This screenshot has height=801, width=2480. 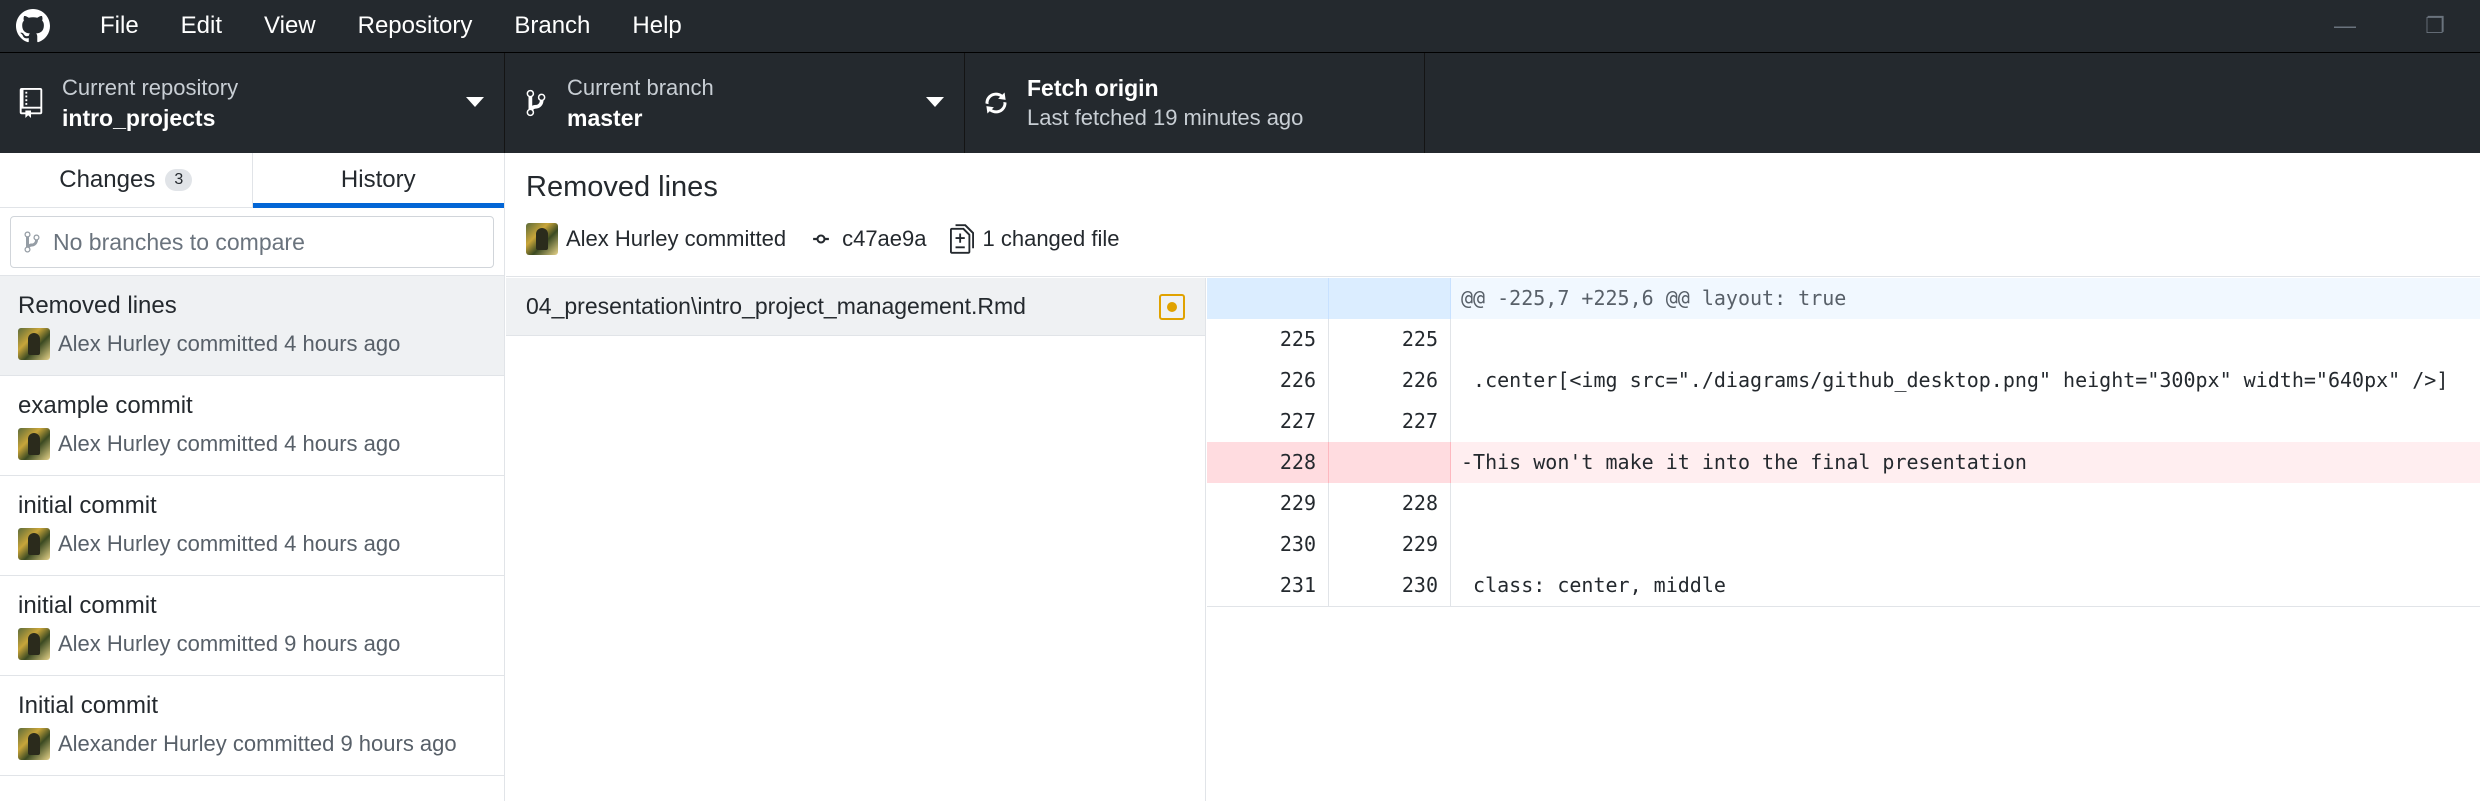 I want to click on new-line-number: 229, so click(x=1390, y=544).